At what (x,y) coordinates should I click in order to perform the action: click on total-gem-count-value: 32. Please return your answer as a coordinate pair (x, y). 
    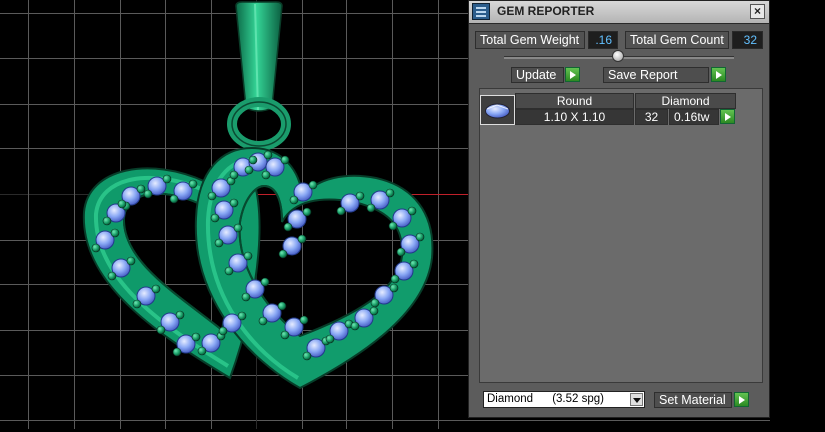
    Looking at the image, I should click on (747, 40).